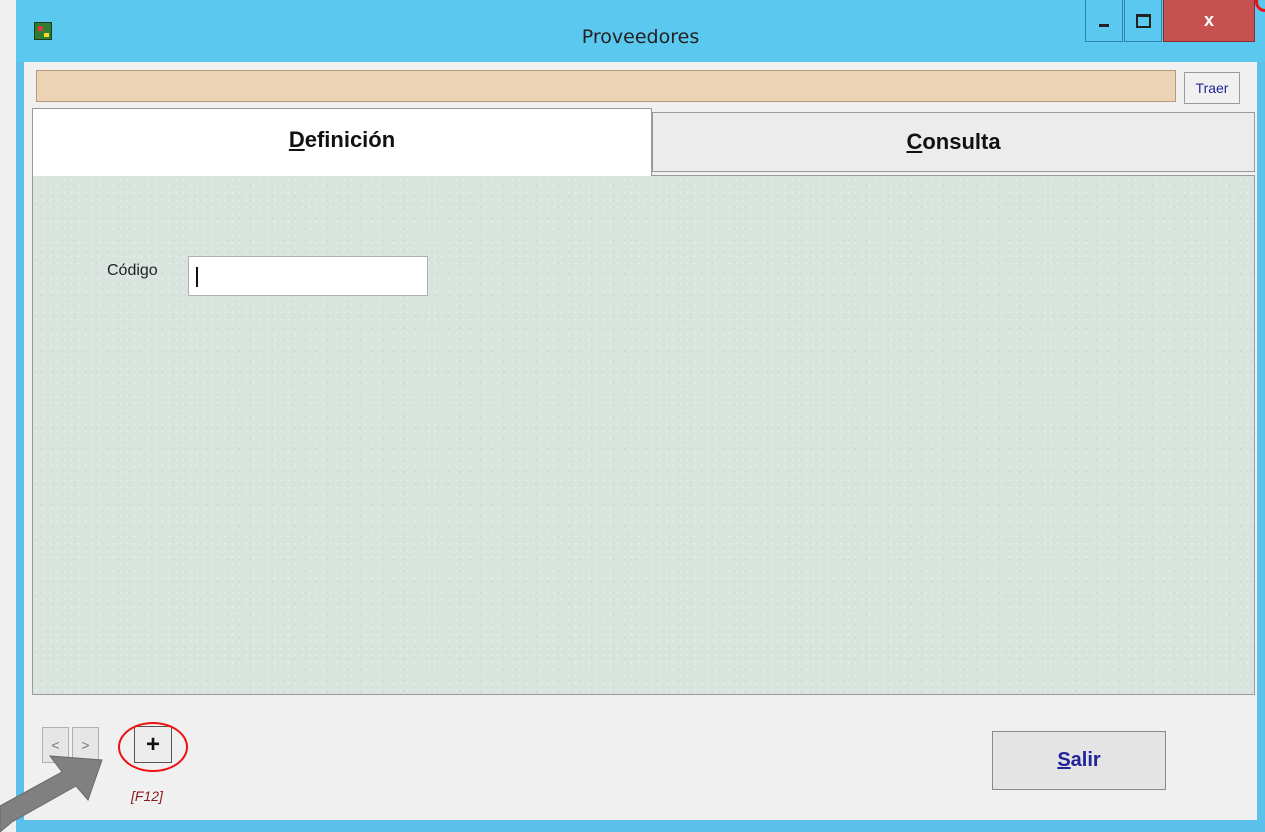  I want to click on minimize-icon, so click(1104, 25).